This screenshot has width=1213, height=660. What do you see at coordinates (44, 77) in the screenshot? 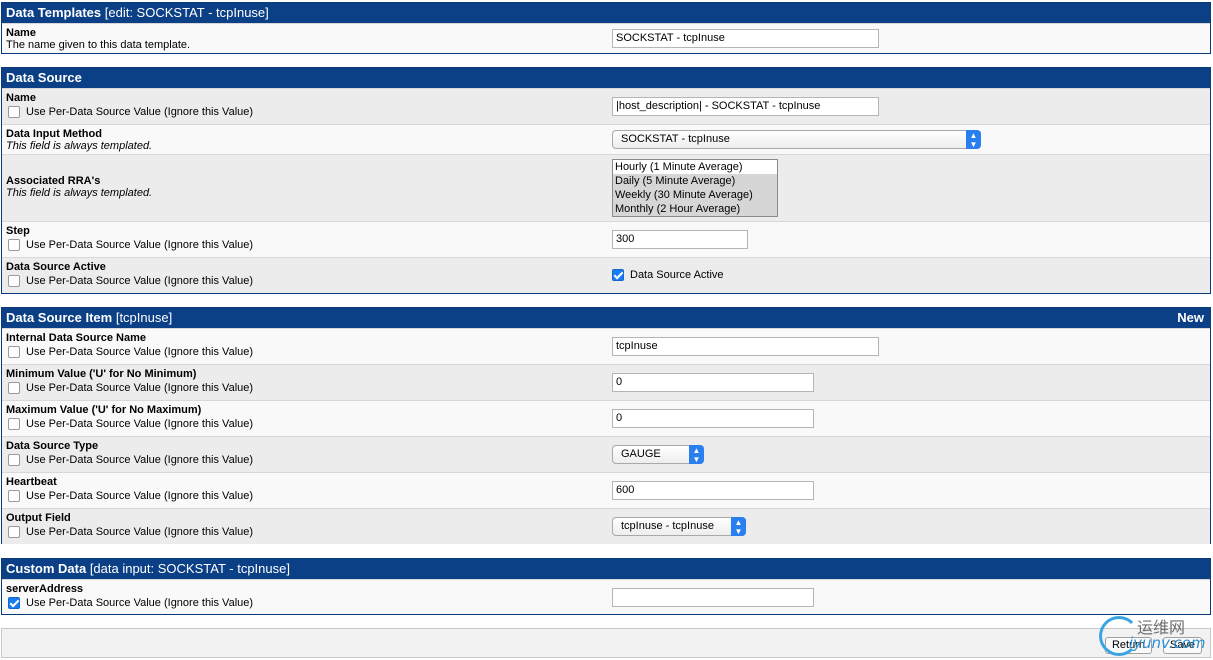
I see `data-source-title: Data Source` at bounding box center [44, 77].